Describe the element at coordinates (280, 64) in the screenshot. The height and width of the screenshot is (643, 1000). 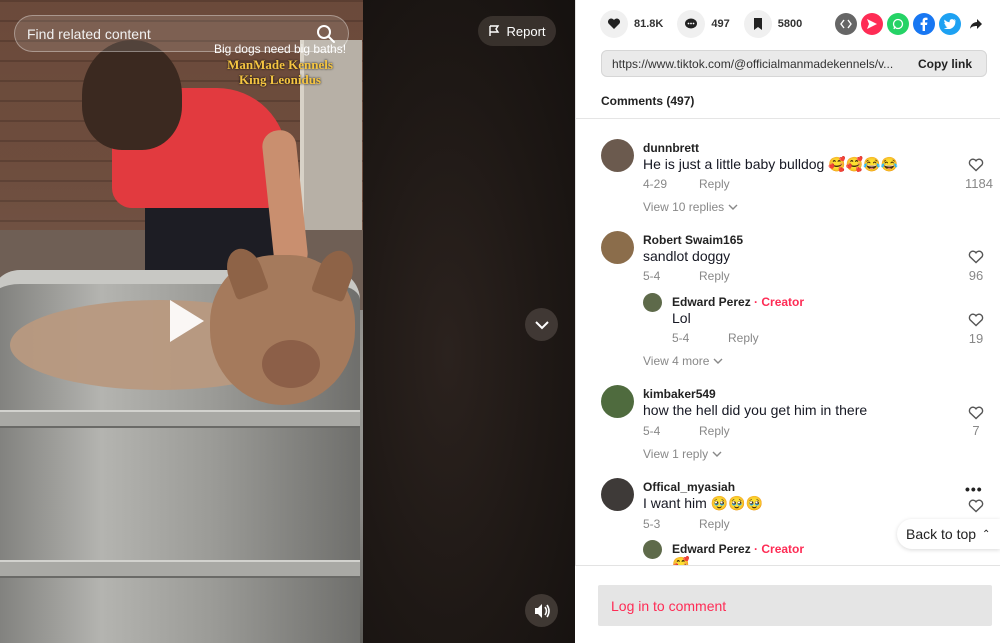
I see `caption-line-2: ManMade Kennels` at that location.